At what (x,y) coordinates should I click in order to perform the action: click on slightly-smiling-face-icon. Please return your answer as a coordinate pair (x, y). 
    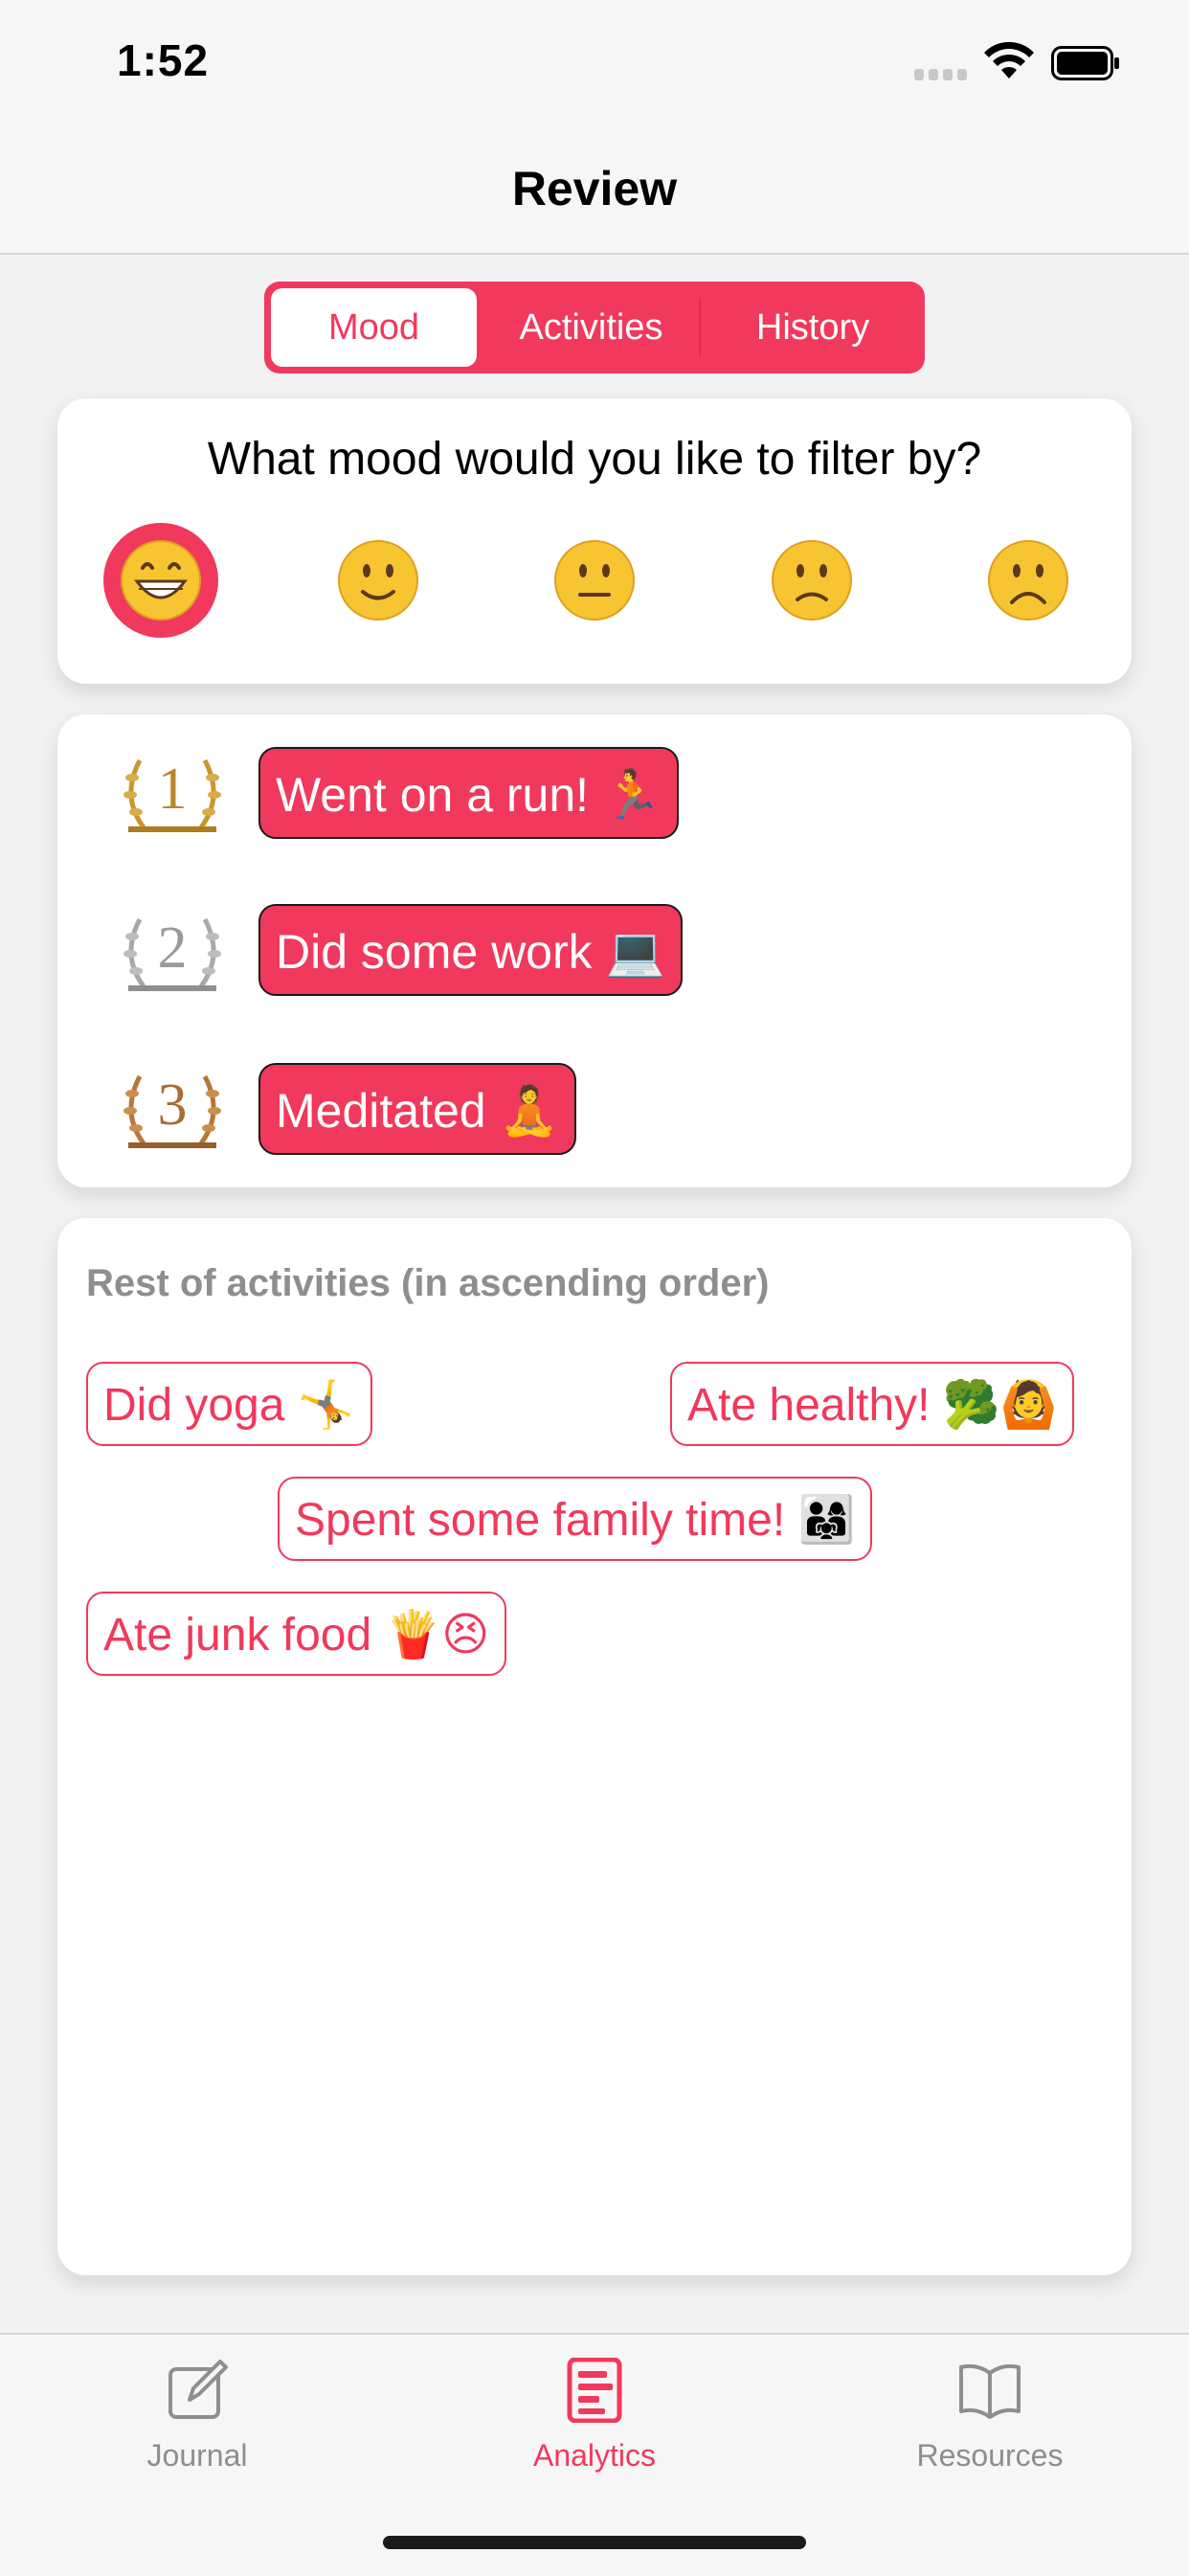
    Looking at the image, I should click on (378, 580).